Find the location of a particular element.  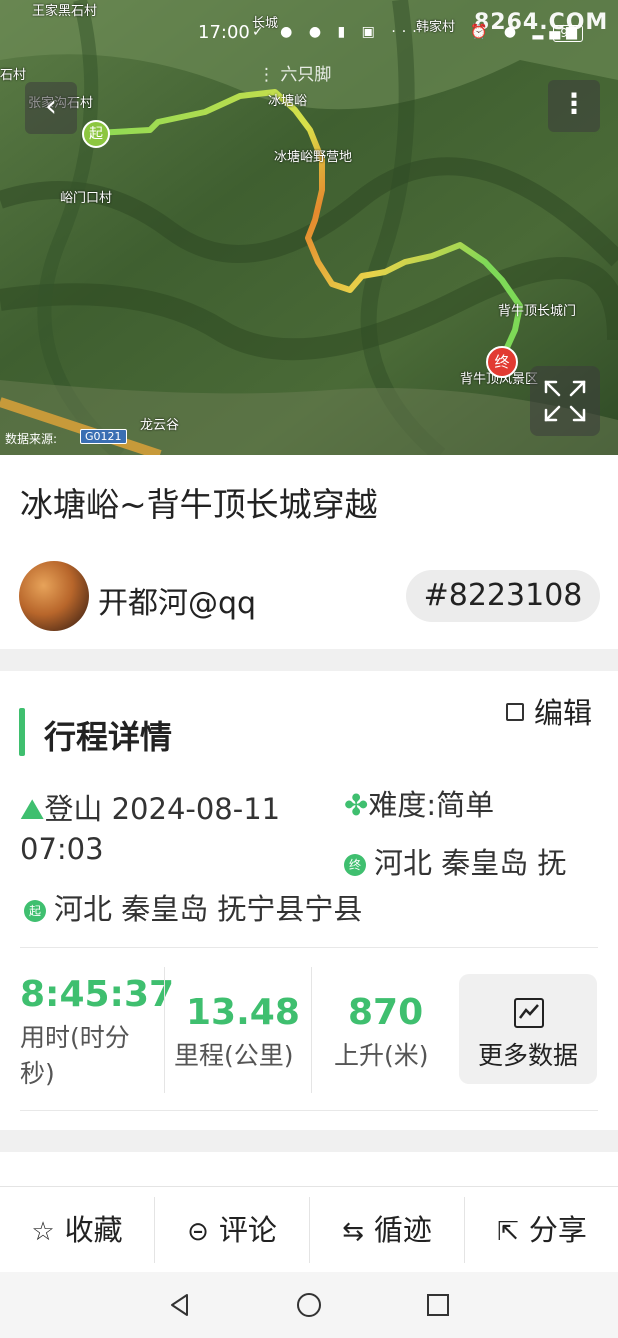

section-title: 行程详情 is located at coordinates (108, 737).